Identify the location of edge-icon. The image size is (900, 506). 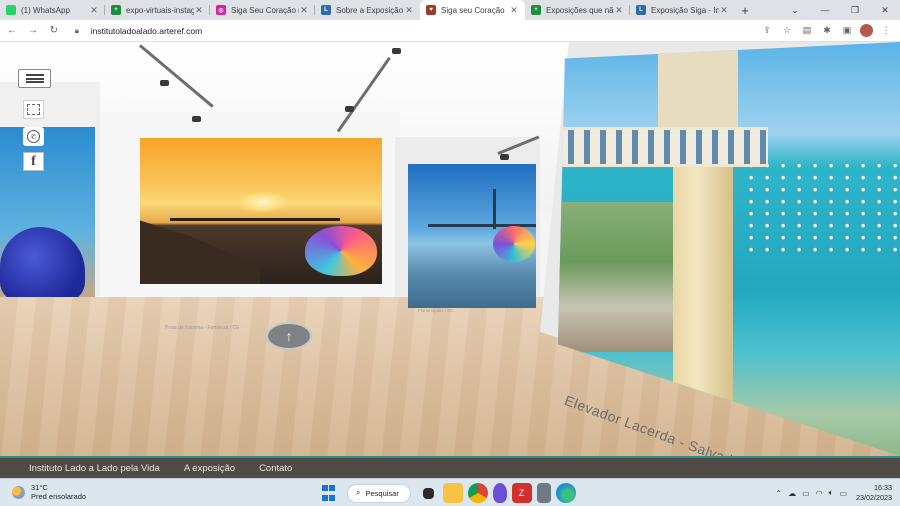
(565, 493).